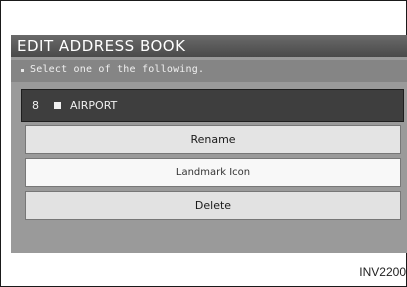 The width and height of the screenshot is (407, 287). I want to click on instruction-bar: Select one of the following., so click(209, 71).